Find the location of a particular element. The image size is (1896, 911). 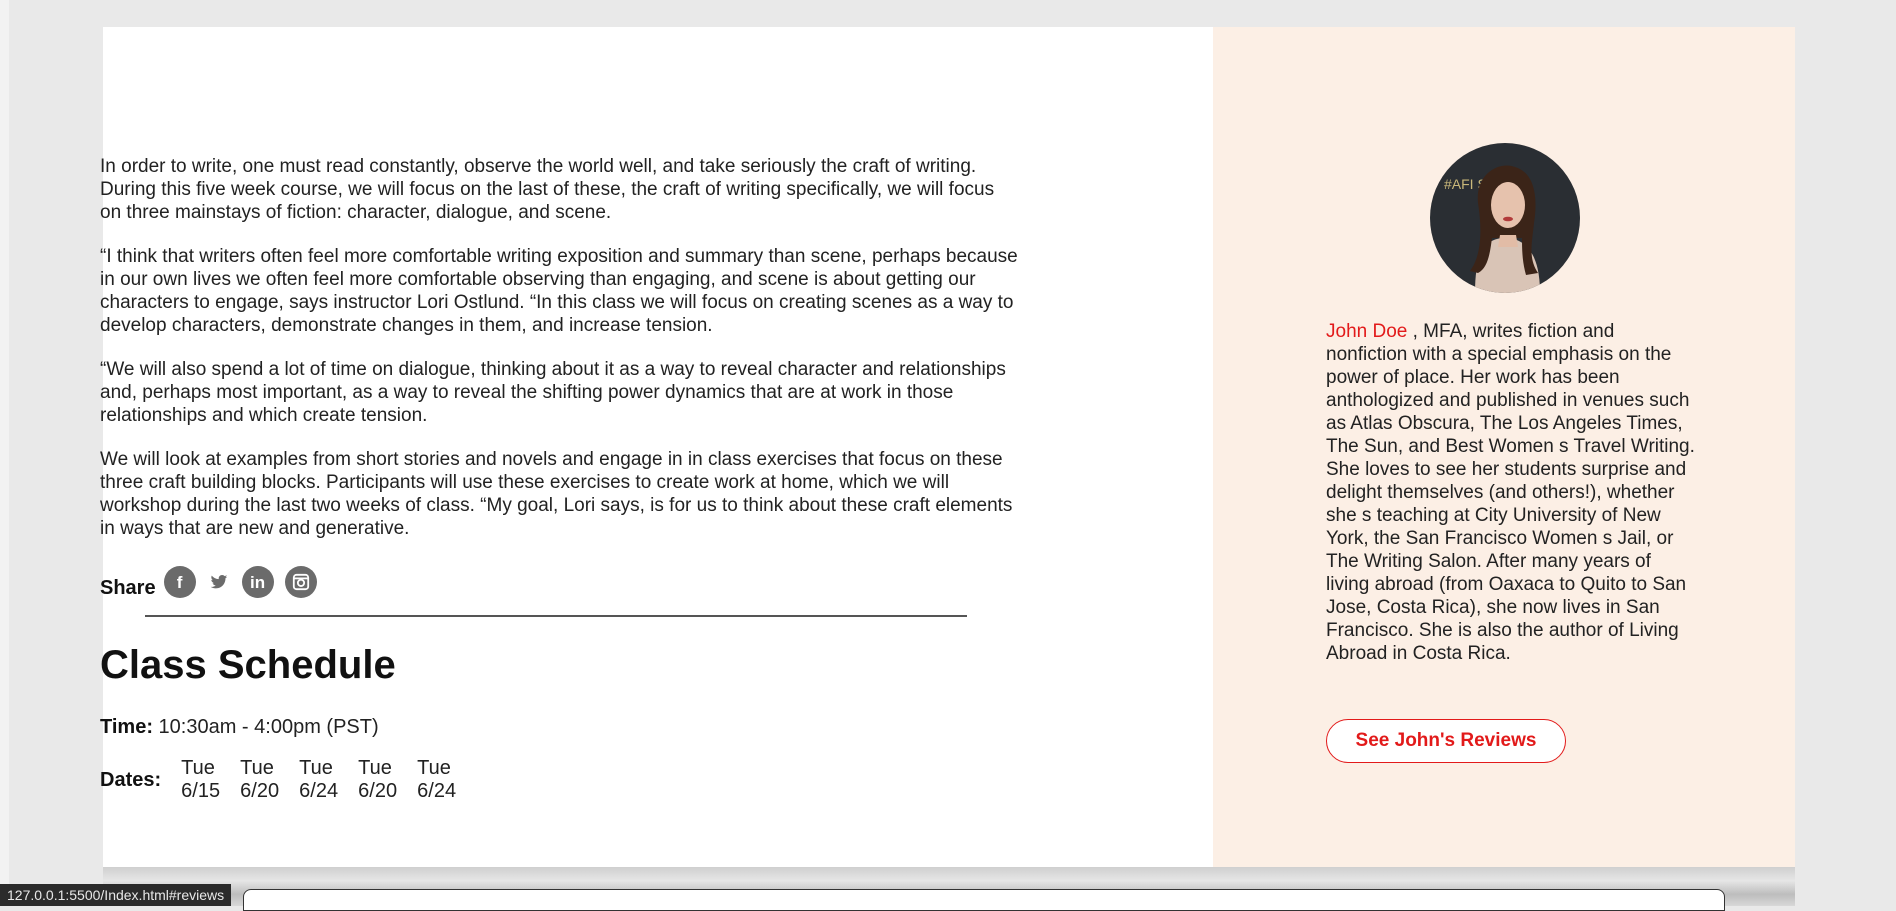

twitter-icon is located at coordinates (219, 582).